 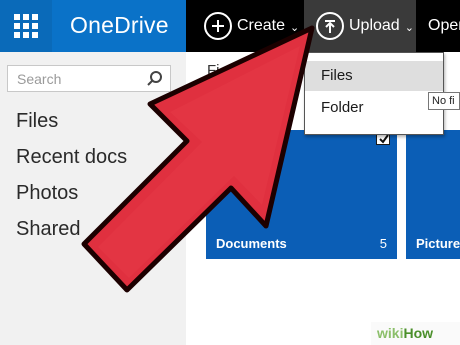 I want to click on sidebar-item-photos: Photos, so click(x=47, y=193).